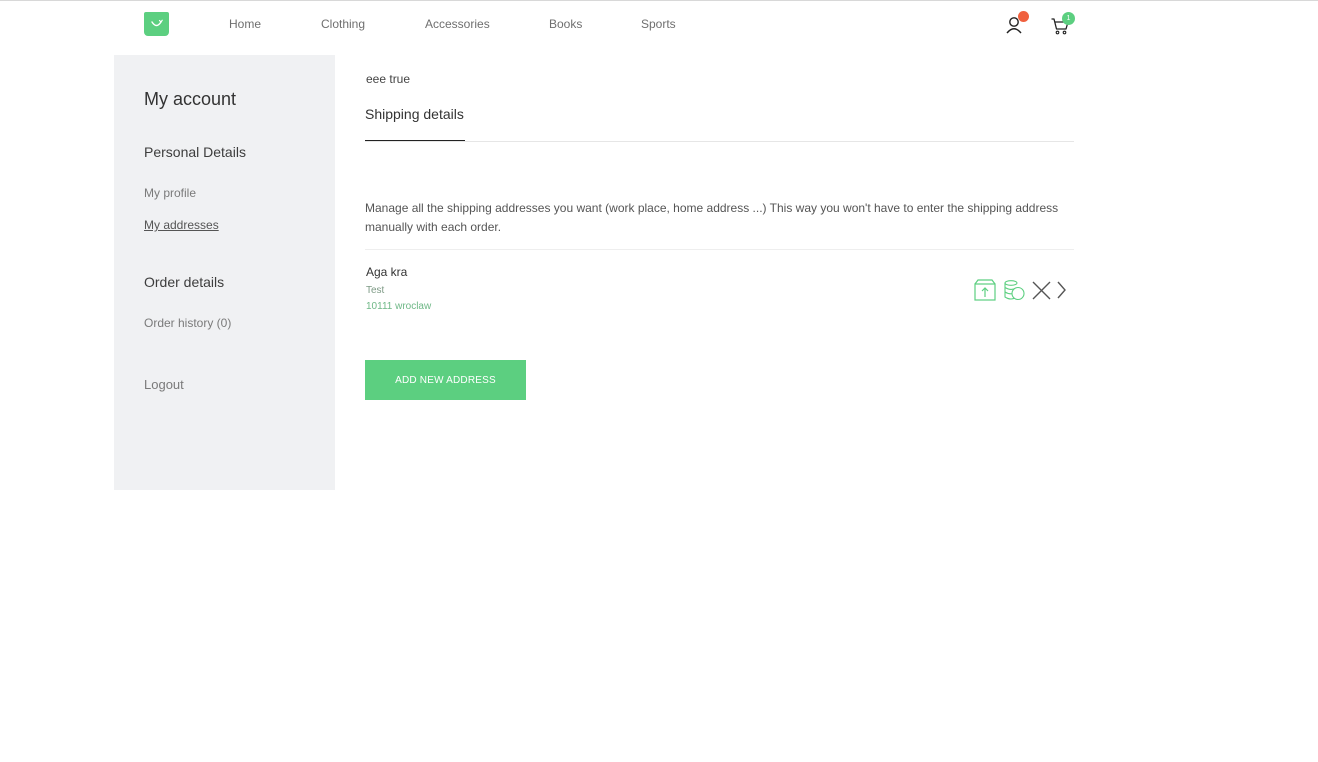 This screenshot has height=762, width=1318. Describe the element at coordinates (170, 193) in the screenshot. I see `sidebar-item-my-profile: My profile` at that location.